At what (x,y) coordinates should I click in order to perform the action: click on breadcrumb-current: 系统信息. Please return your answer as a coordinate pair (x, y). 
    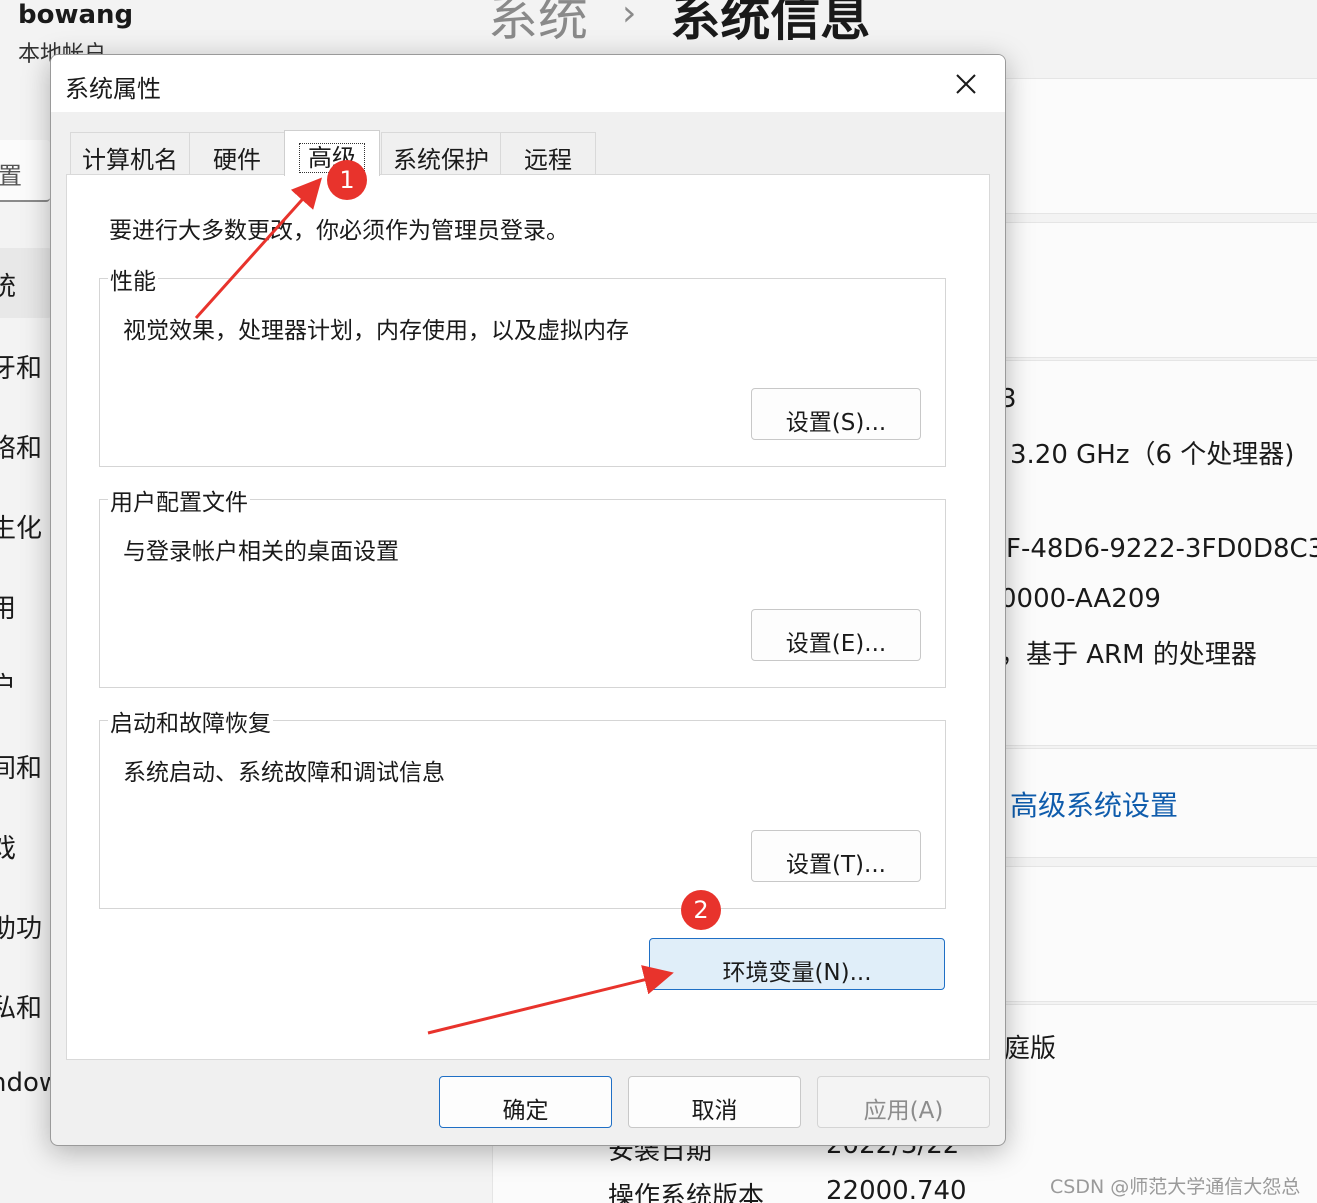
    Looking at the image, I should click on (770, 23).